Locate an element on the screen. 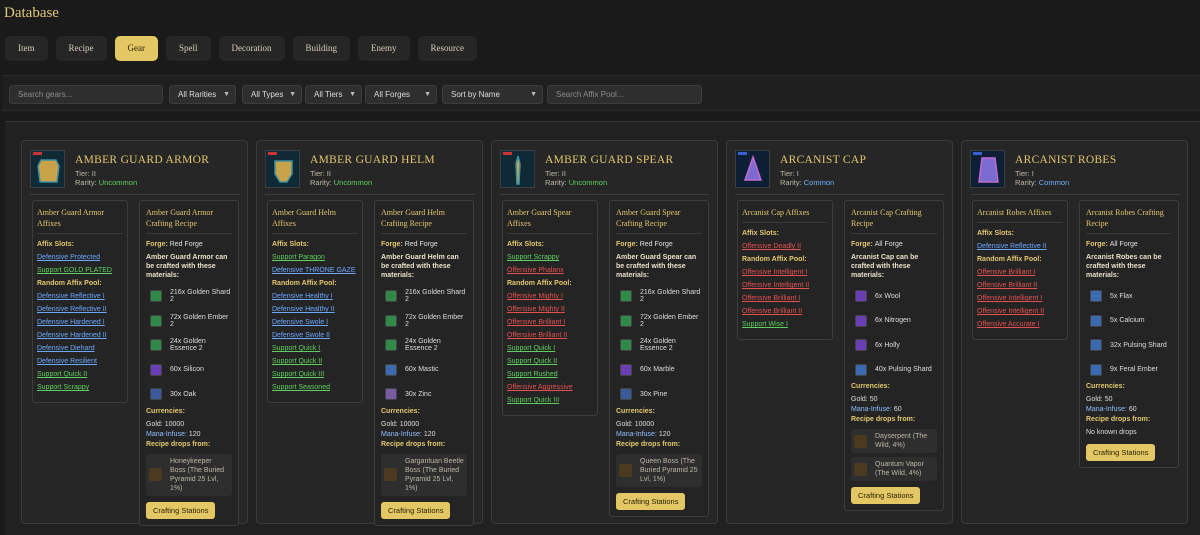 The width and height of the screenshot is (1200, 535). affix-title: Amber Guard Spear Affixes is located at coordinates (550, 220).